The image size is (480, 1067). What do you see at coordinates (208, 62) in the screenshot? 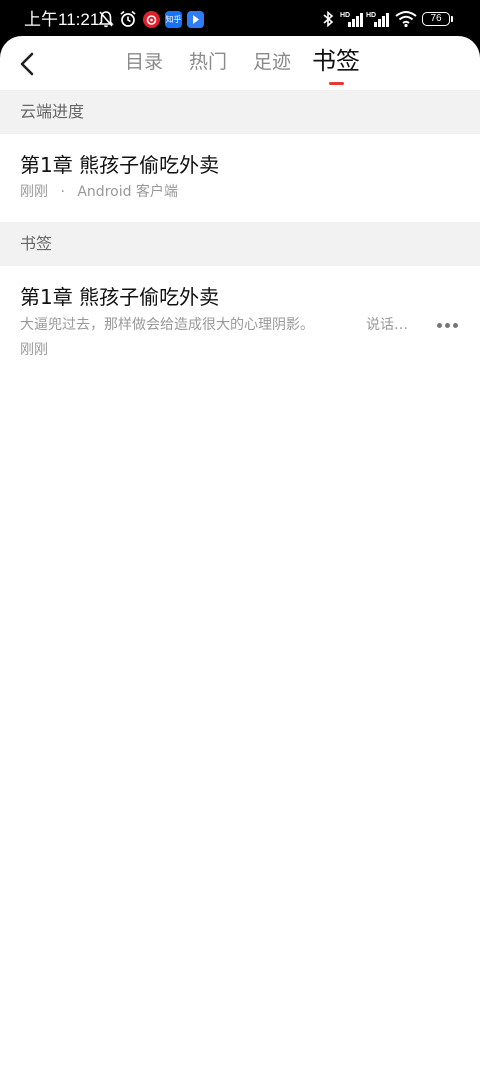
I see `tab-popular: 热门` at bounding box center [208, 62].